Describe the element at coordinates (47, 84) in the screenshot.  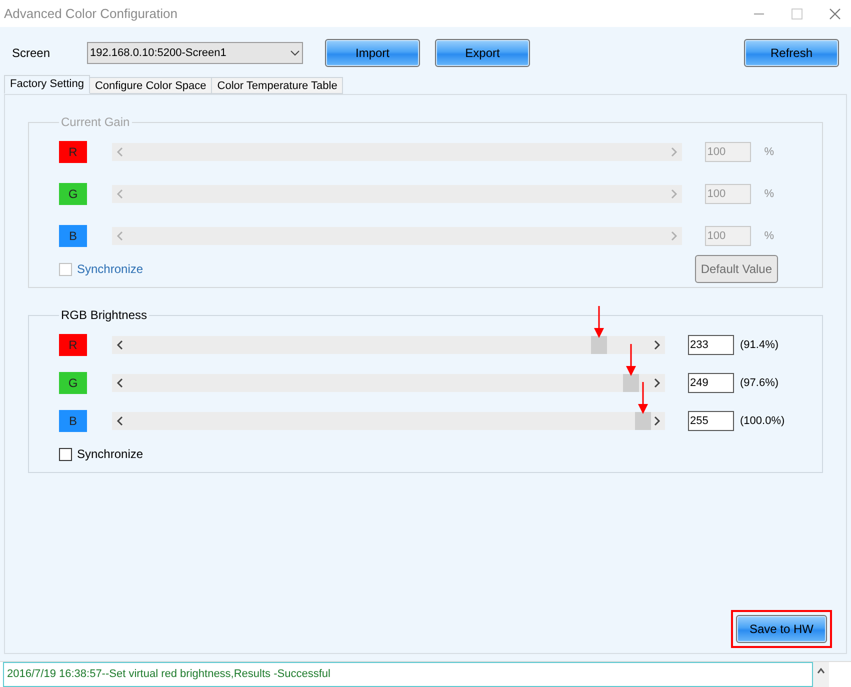
I see `tab: Factory Setting` at that location.